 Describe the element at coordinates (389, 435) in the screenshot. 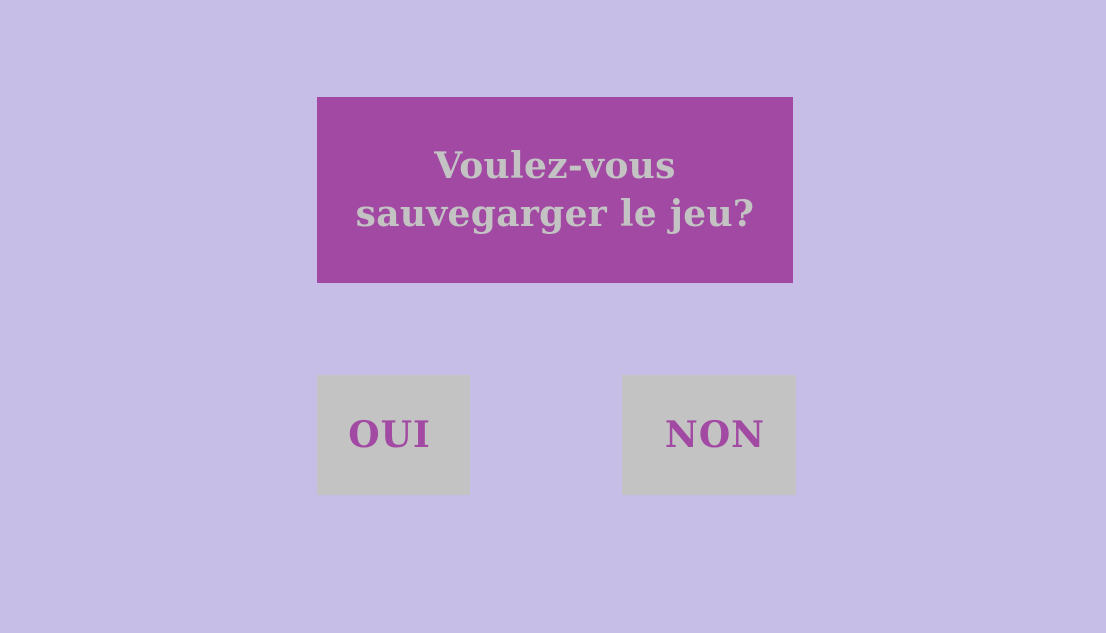

I see `yes-button-label: OUI` at that location.